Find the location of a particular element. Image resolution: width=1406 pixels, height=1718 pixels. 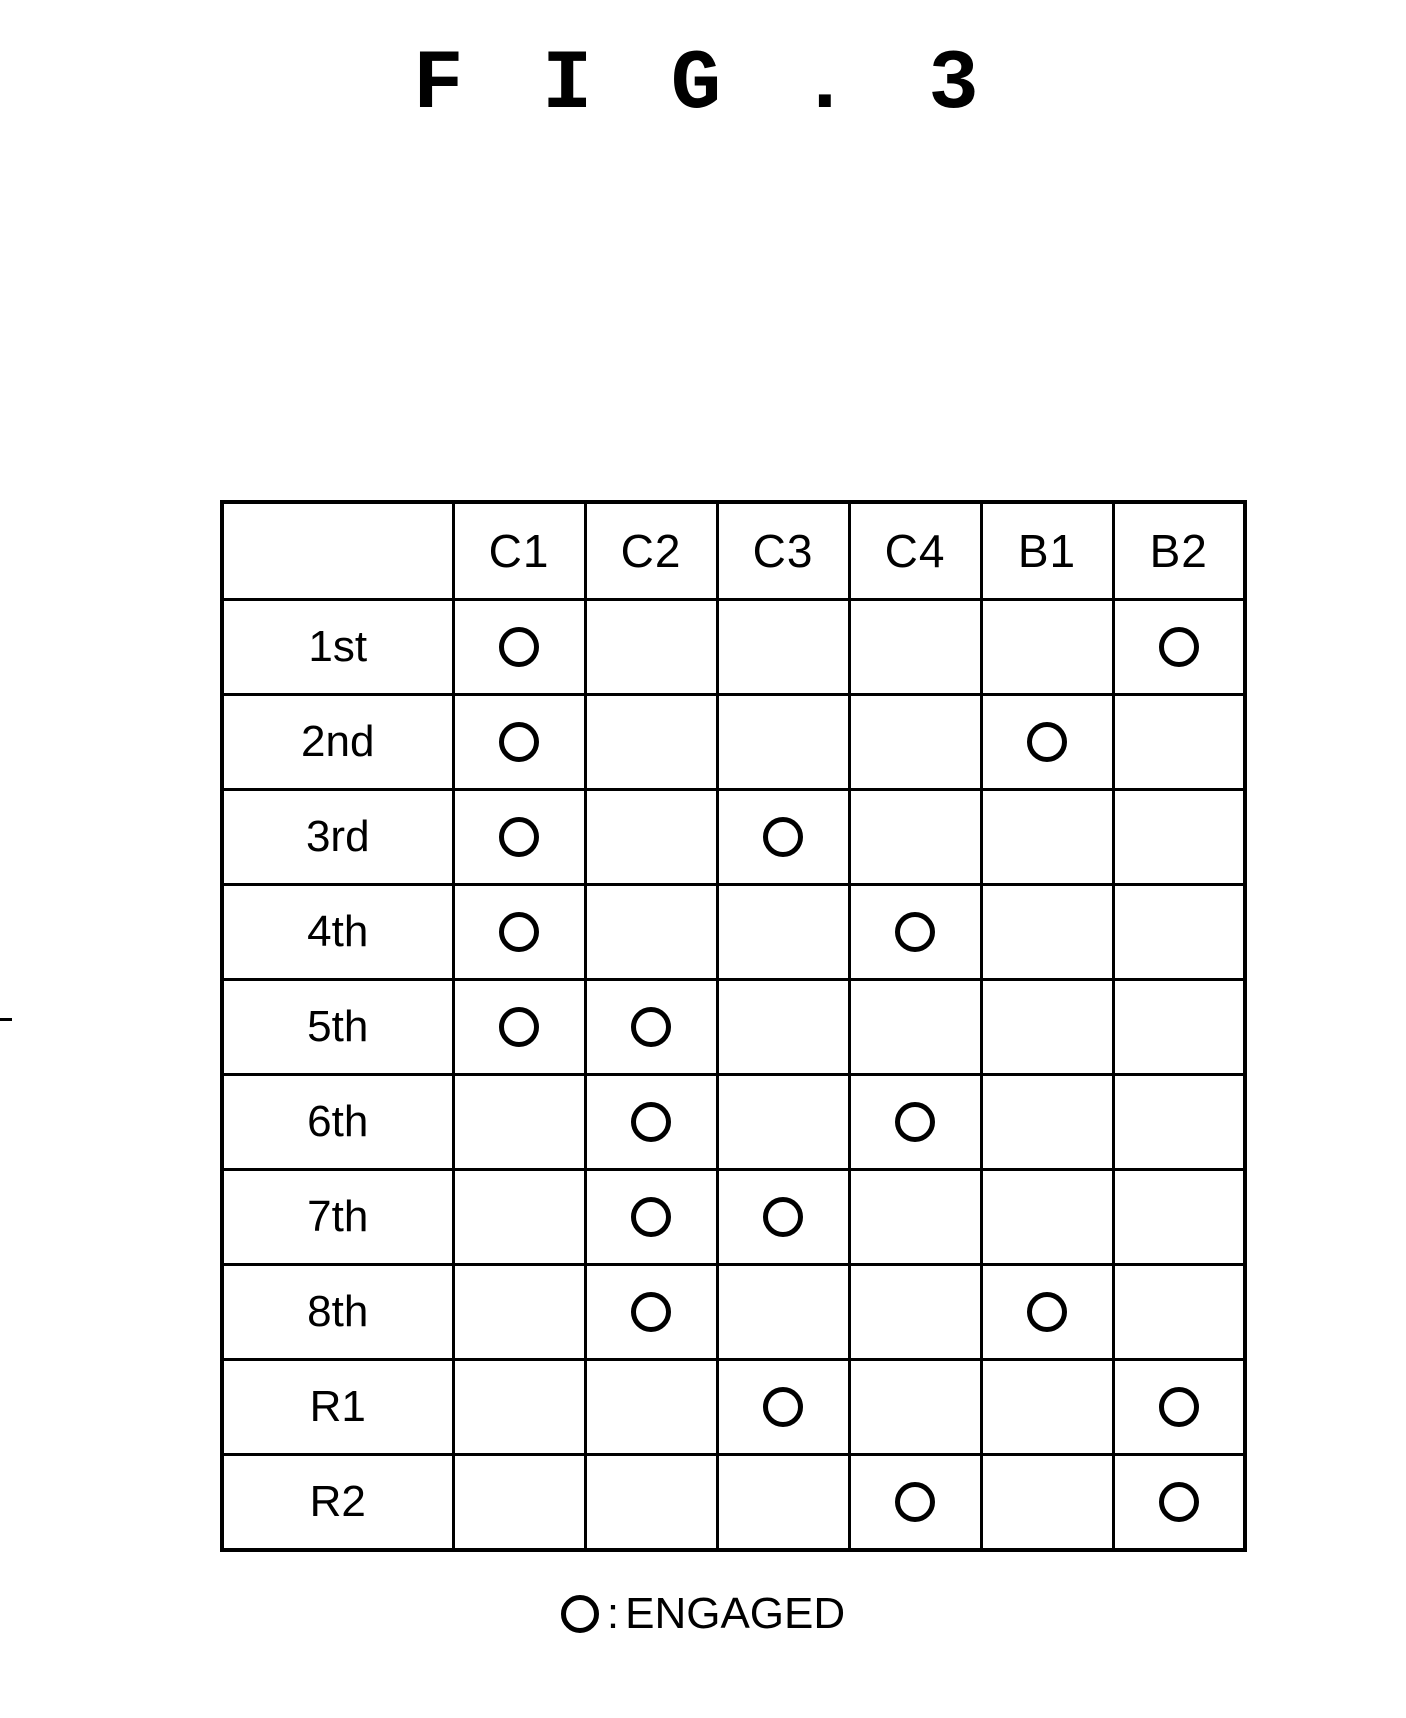

row-header-8th: 8th is located at coordinates (337, 1312).